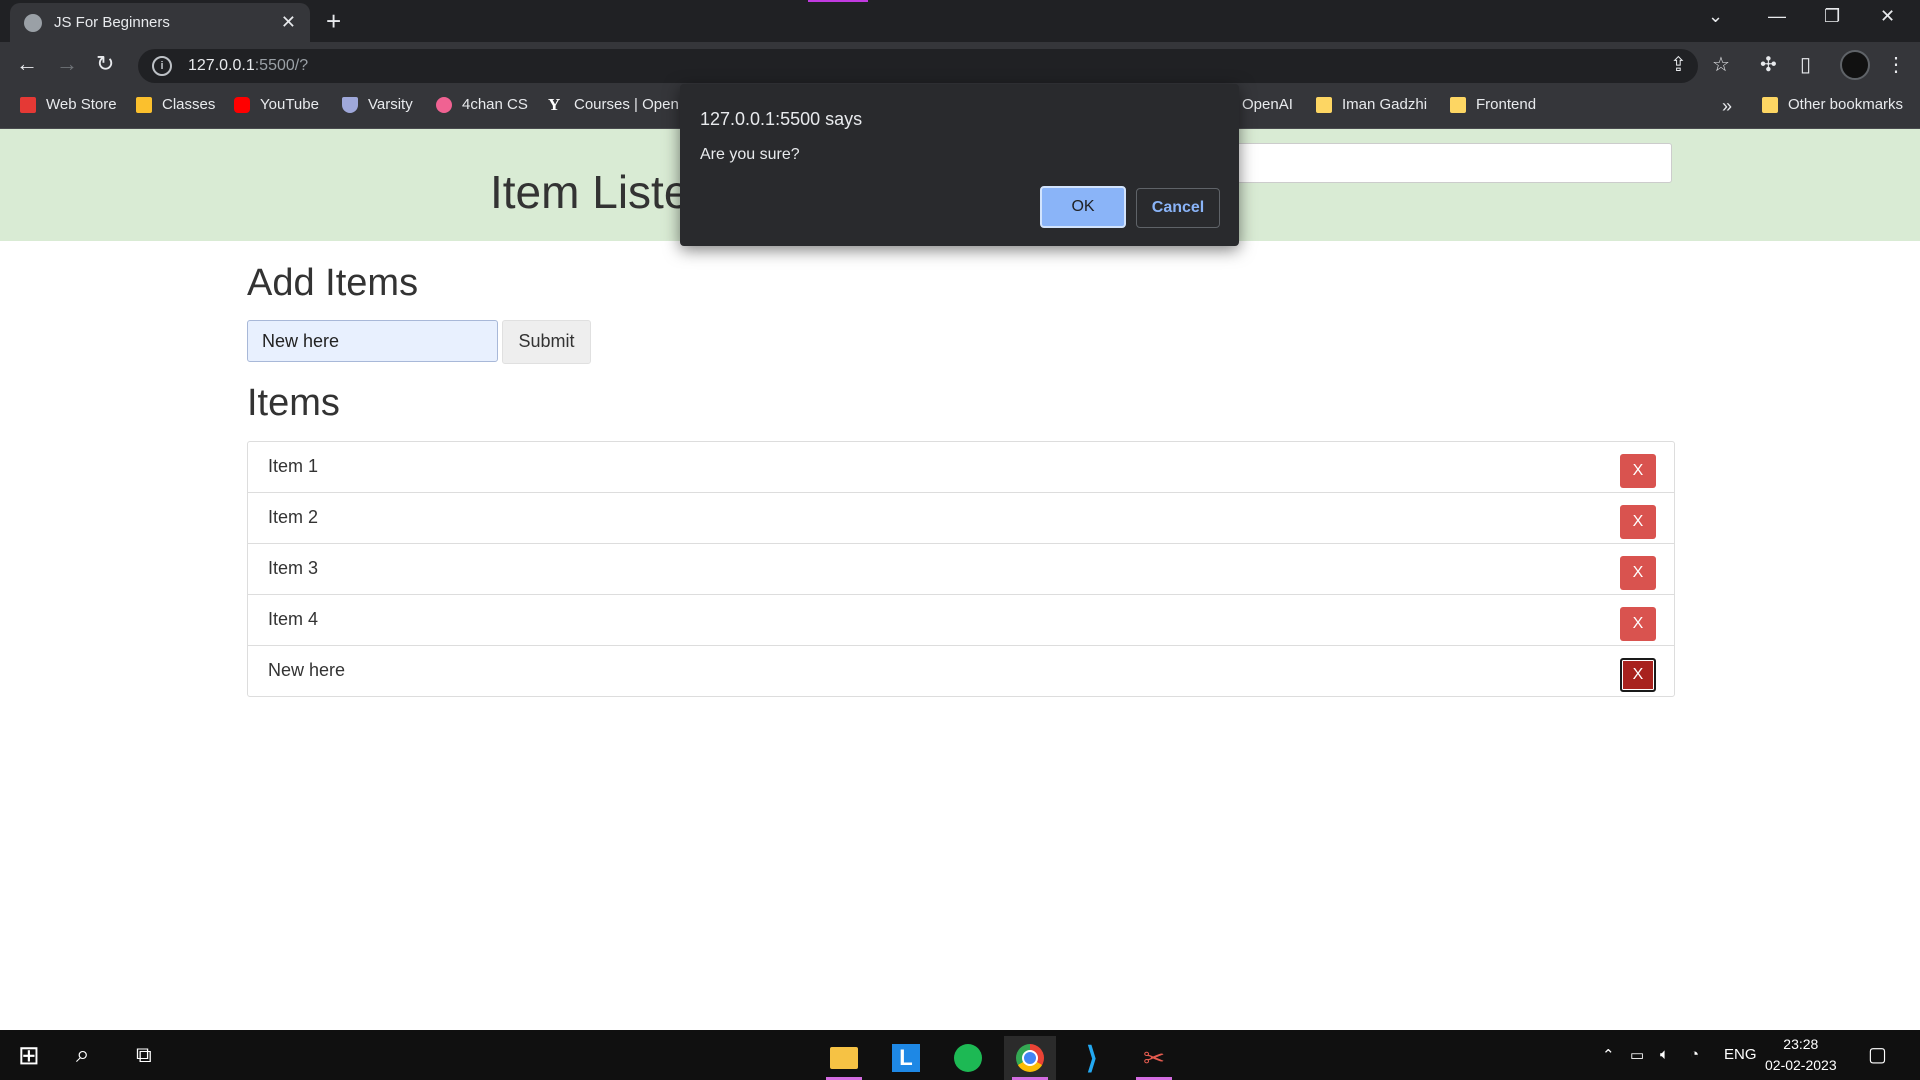  Describe the element at coordinates (29, 1055) in the screenshot. I see `windows-start-icon: ⊞` at that location.